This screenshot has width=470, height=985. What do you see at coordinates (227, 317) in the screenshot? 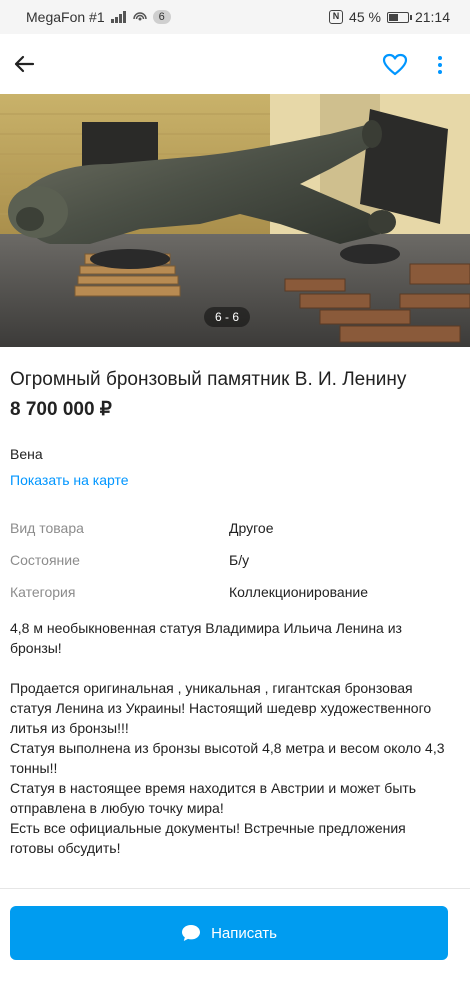
I see `photo-counter: 6 - 6` at bounding box center [227, 317].